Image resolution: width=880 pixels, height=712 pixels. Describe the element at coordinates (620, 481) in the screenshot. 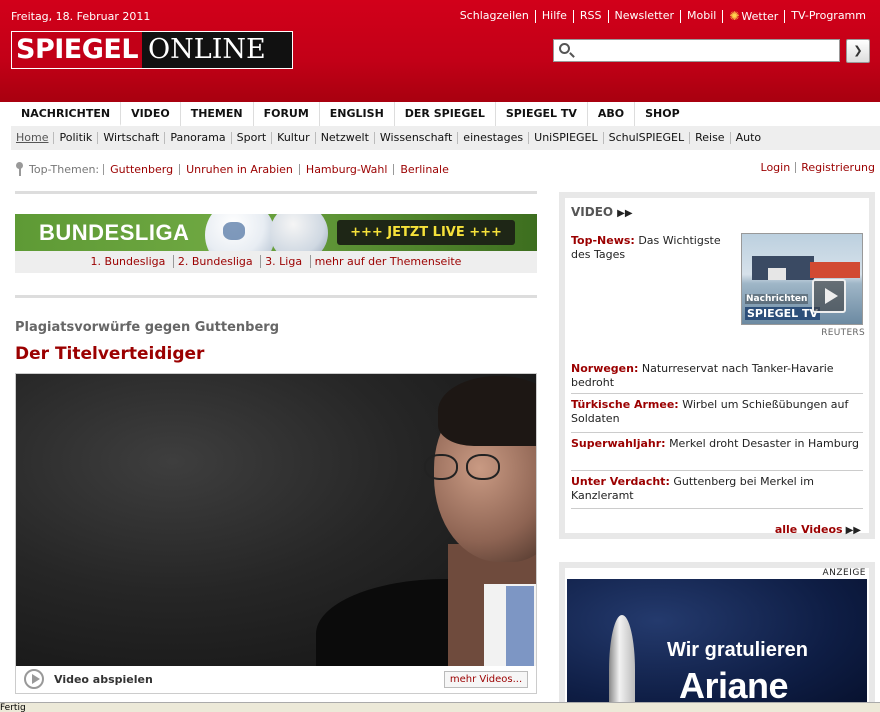

I see `video-item-kicker: Unter Verdacht:` at that location.